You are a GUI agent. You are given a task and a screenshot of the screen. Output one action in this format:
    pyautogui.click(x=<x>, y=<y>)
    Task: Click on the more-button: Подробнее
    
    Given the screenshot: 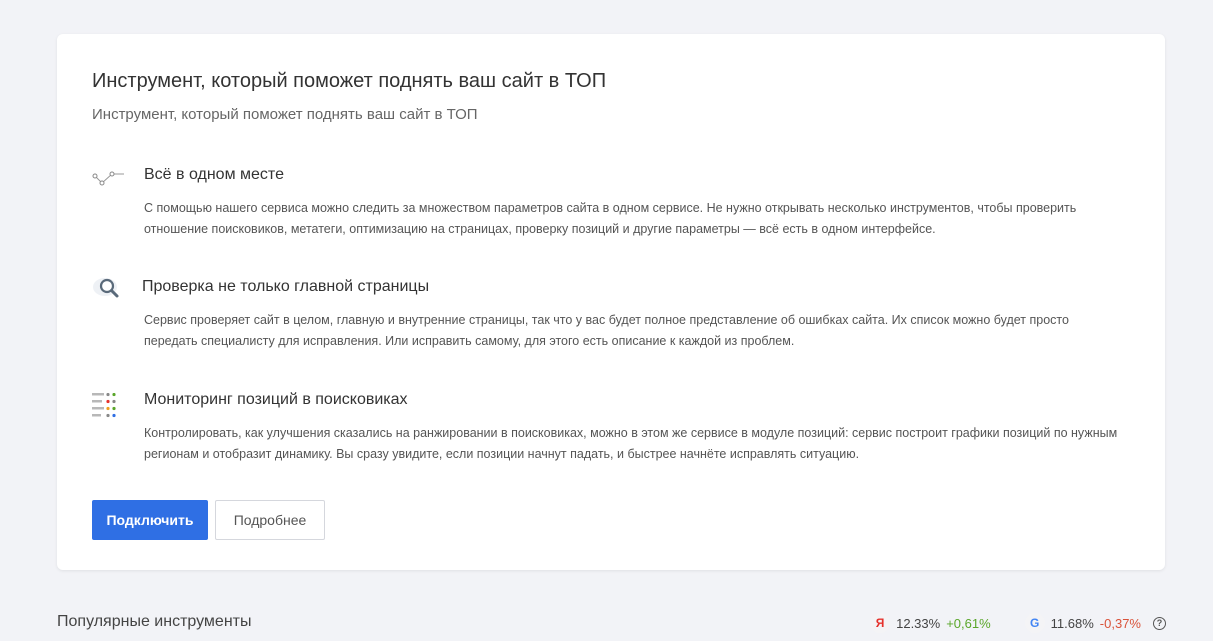 What is the action you would take?
    pyautogui.click(x=270, y=520)
    